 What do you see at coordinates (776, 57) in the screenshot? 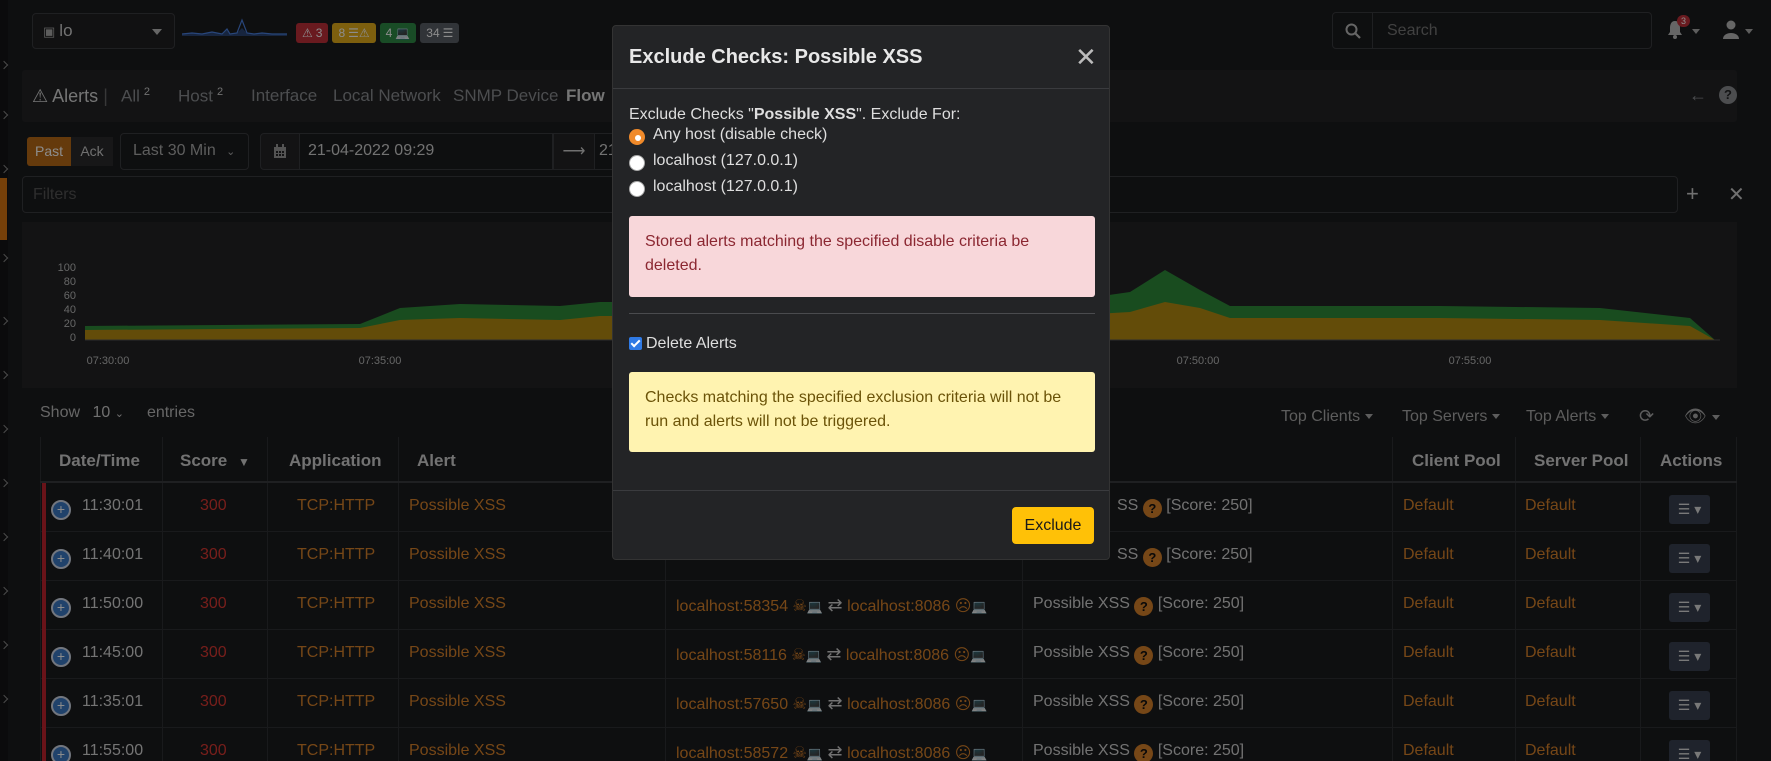
I see `modal-title: Exclude Checks: Possible XSS` at bounding box center [776, 57].